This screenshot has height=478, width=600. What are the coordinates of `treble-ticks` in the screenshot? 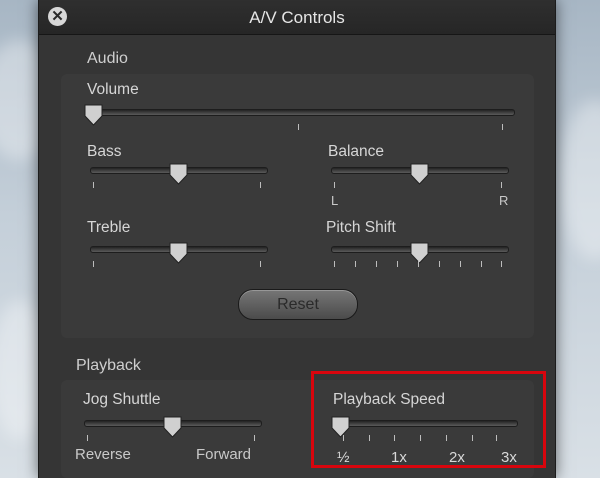 It's located at (178, 264).